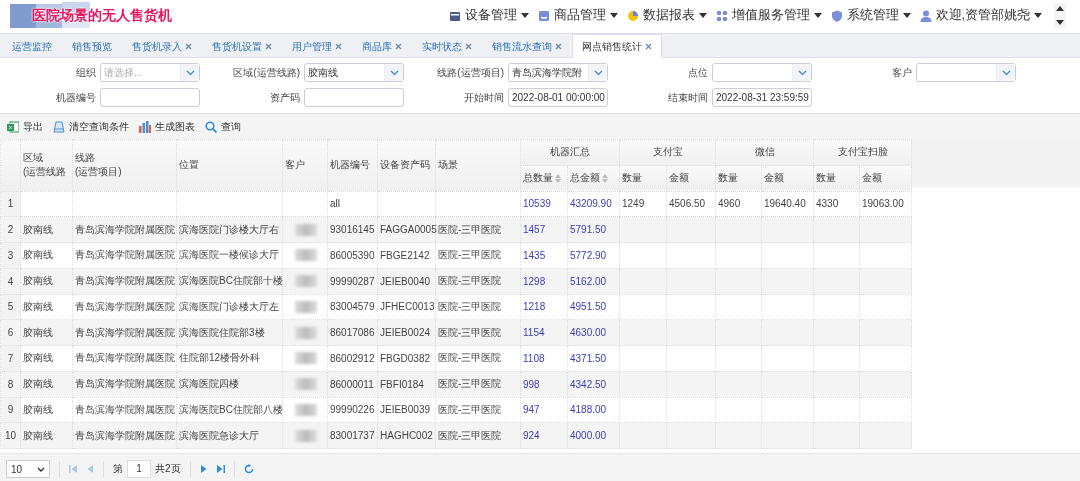 The width and height of the screenshot is (1080, 481). Describe the element at coordinates (46, 165) in the screenshot. I see `column-header: 区域 (运营线路` at that location.